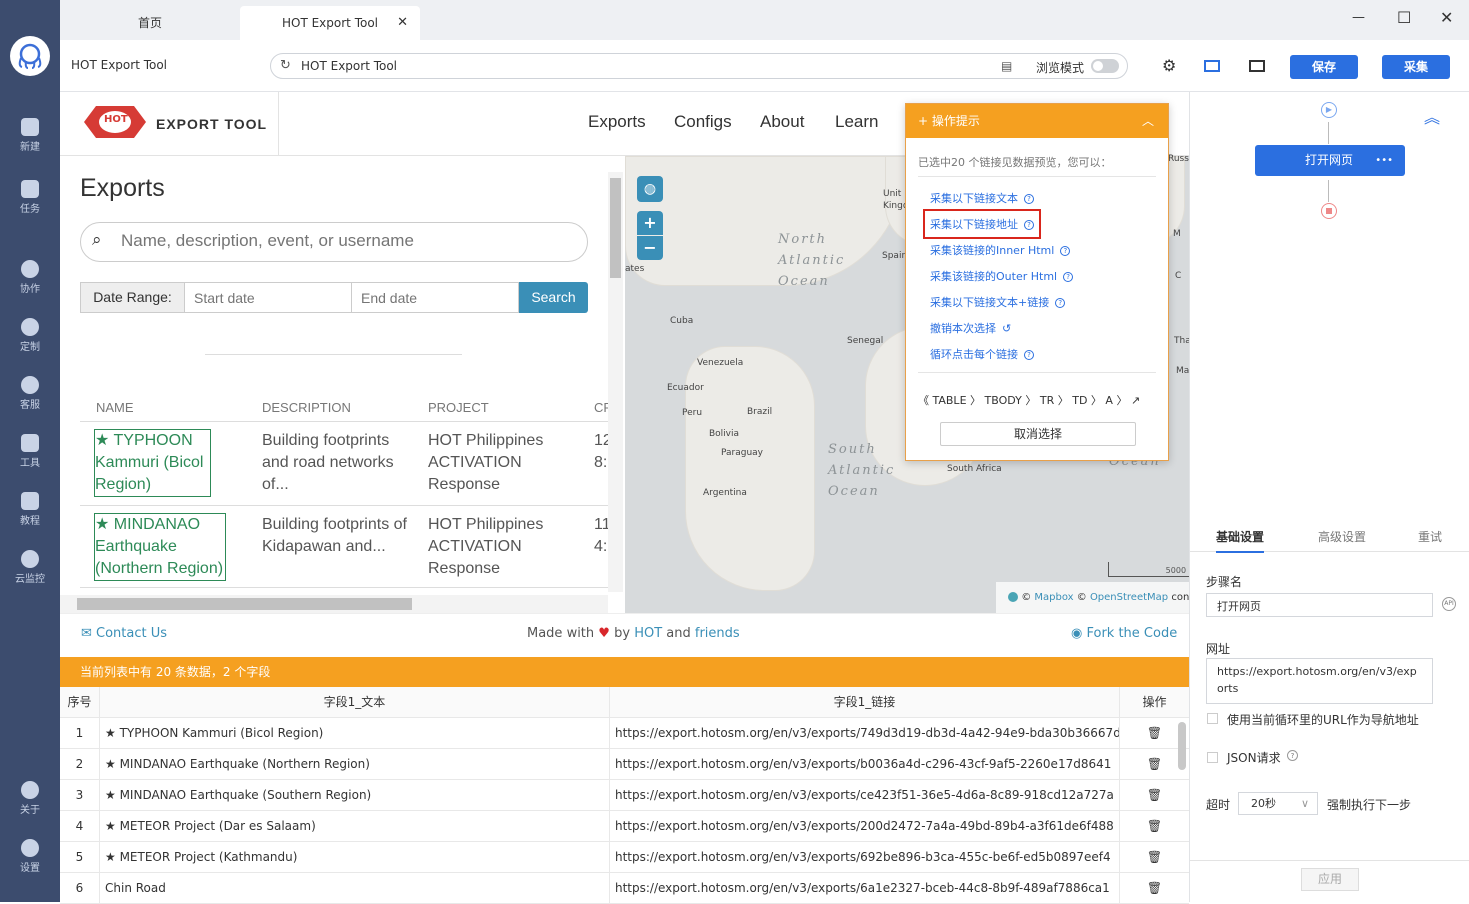 This screenshot has width=1469, height=904. I want to click on minimize-icon: —, so click(1358, 17).